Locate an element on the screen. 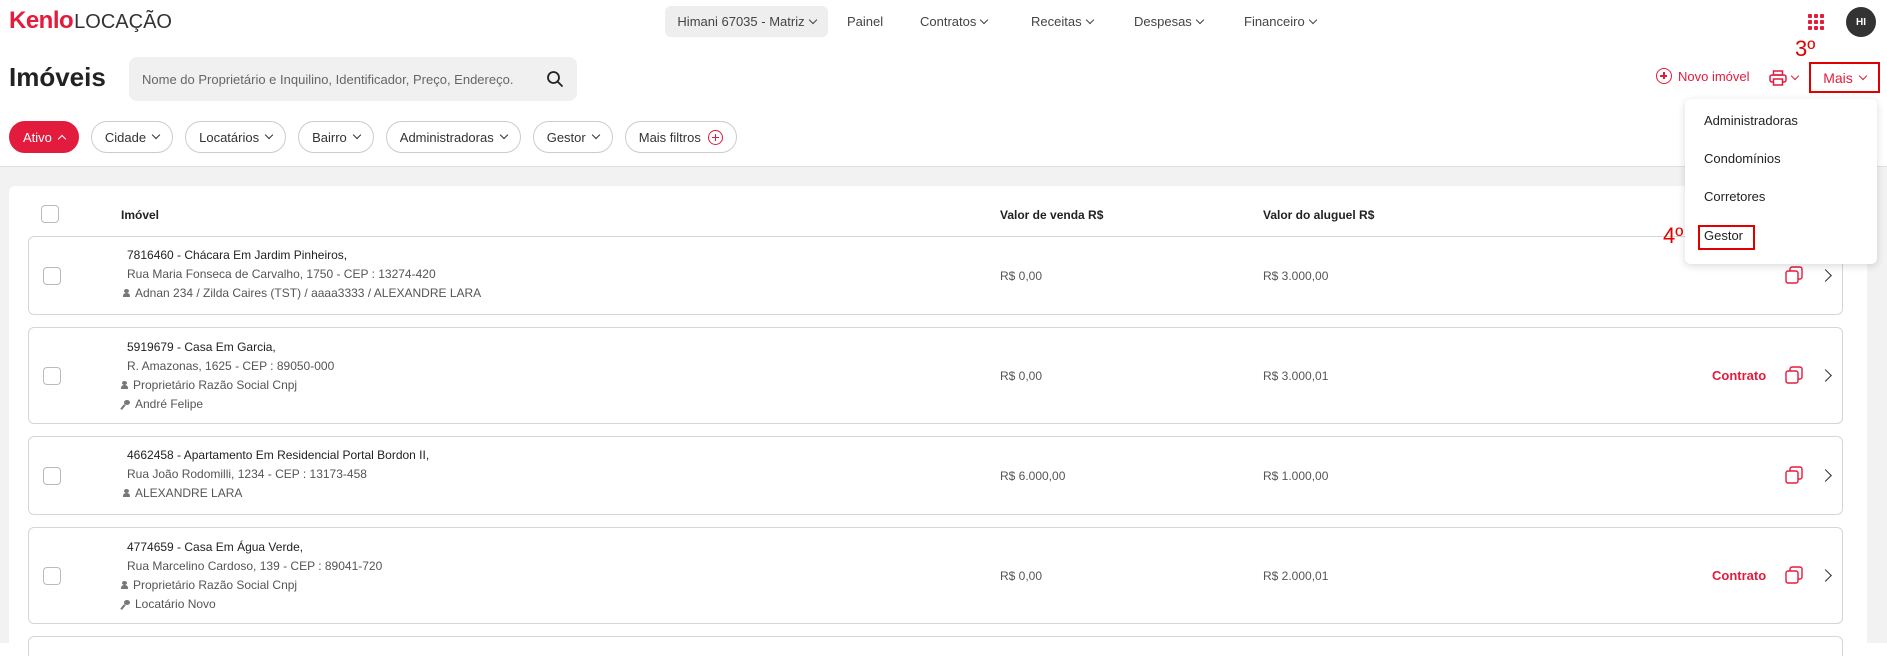 This screenshot has height=656, width=1887. currency-unit: R$ is located at coordinates (1367, 215).